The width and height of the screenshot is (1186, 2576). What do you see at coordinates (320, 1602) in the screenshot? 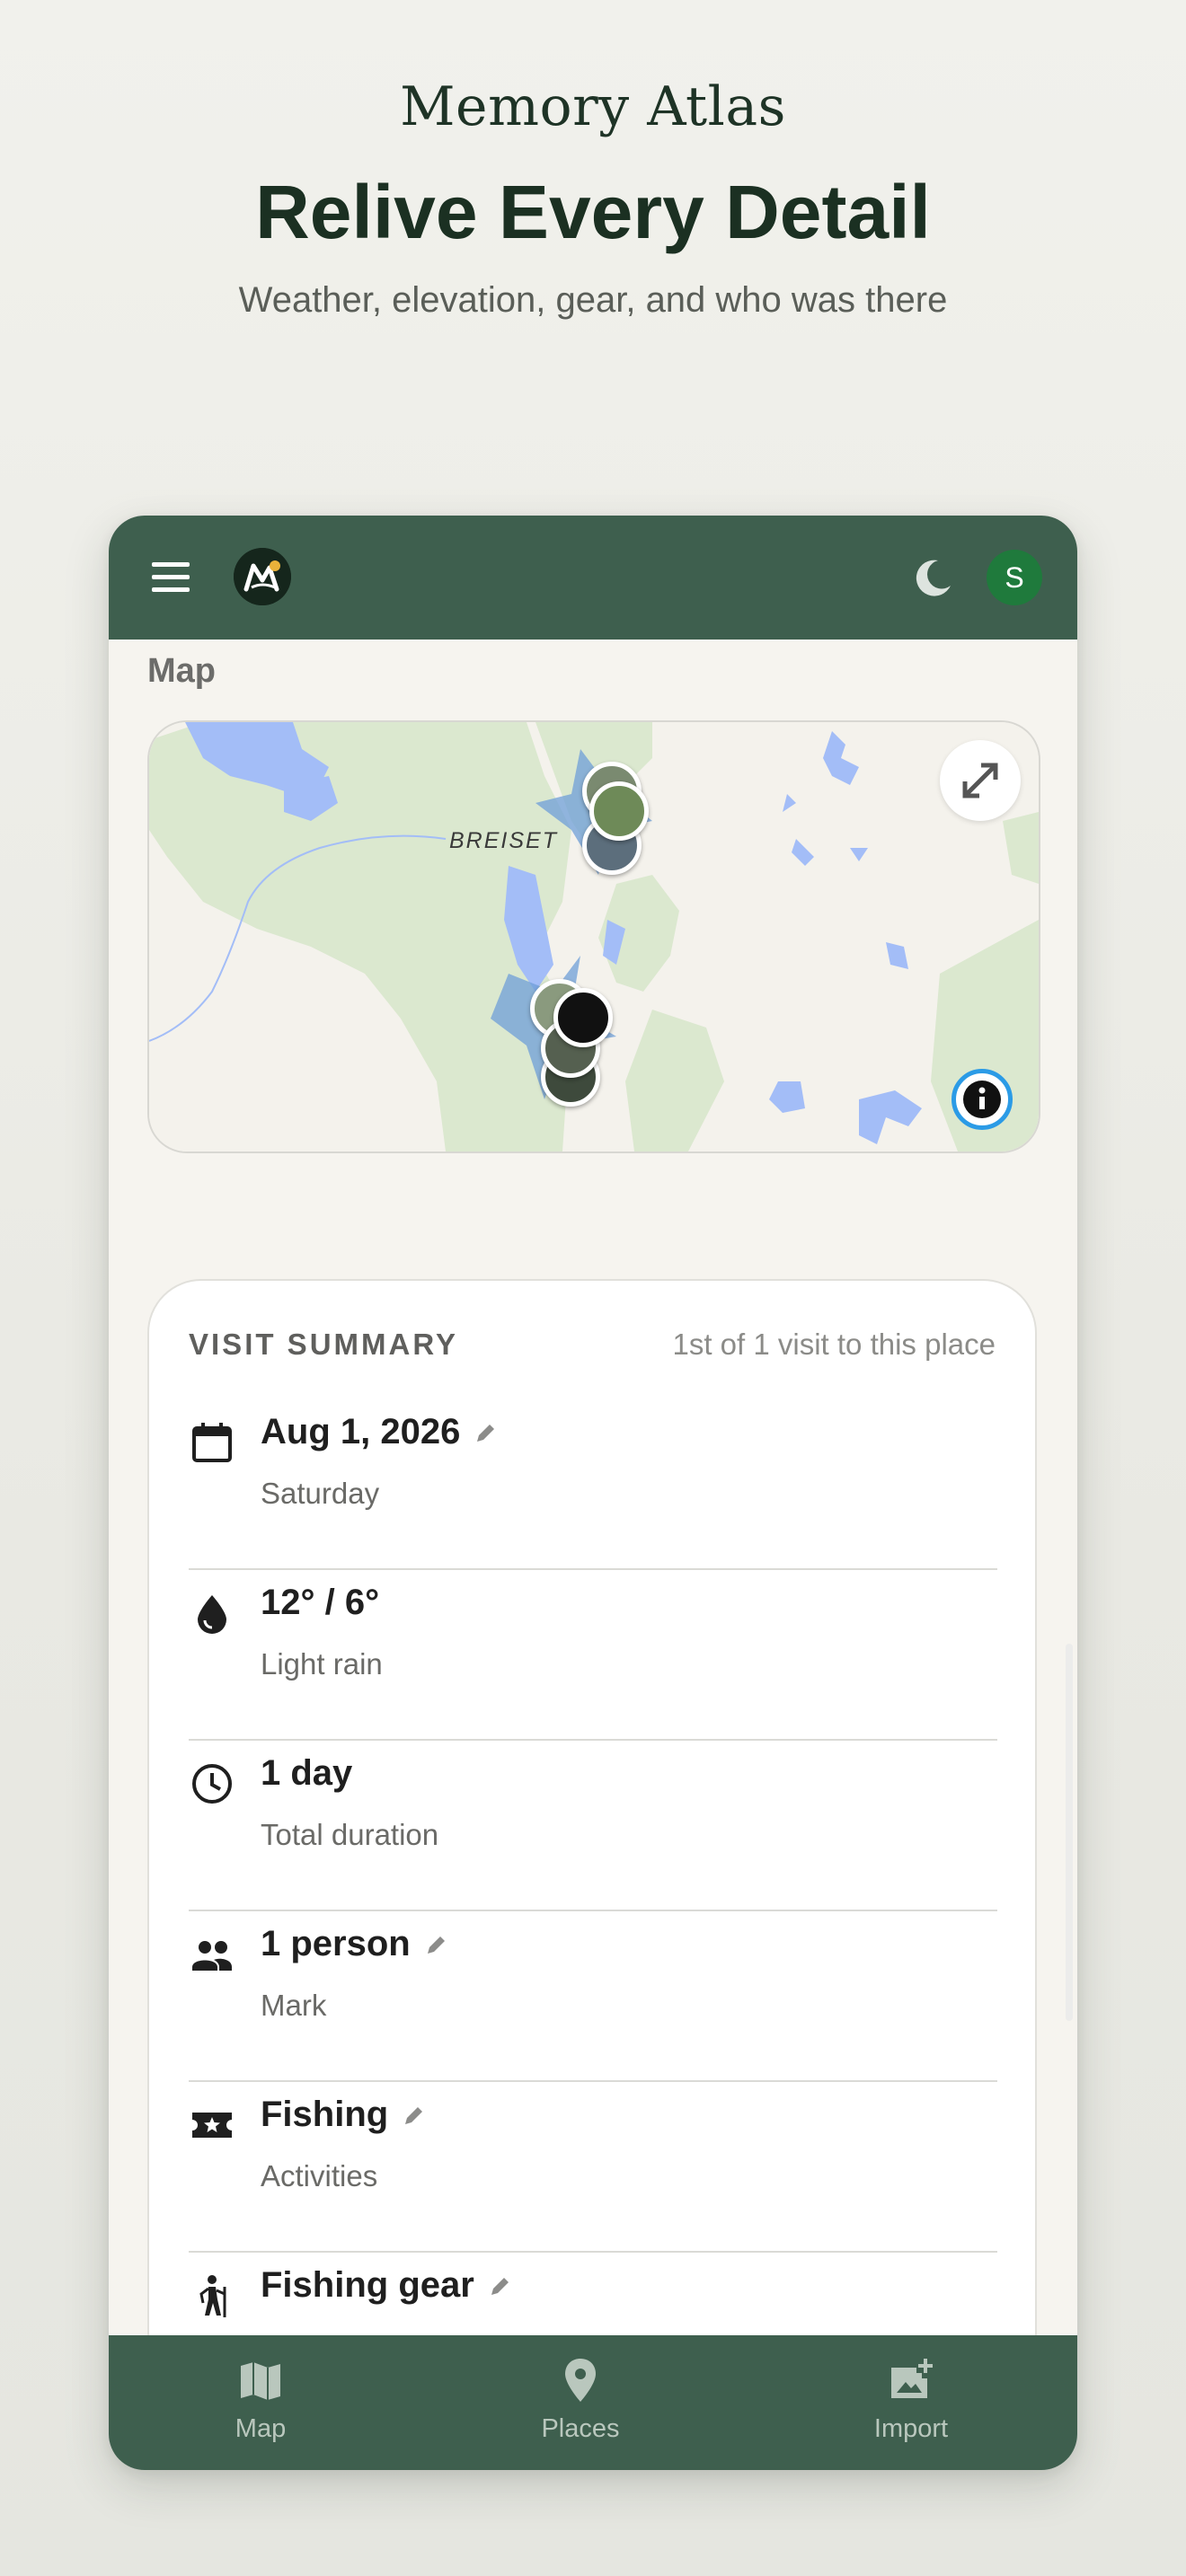
I see `summary-row-main: 12° / 6°` at bounding box center [320, 1602].